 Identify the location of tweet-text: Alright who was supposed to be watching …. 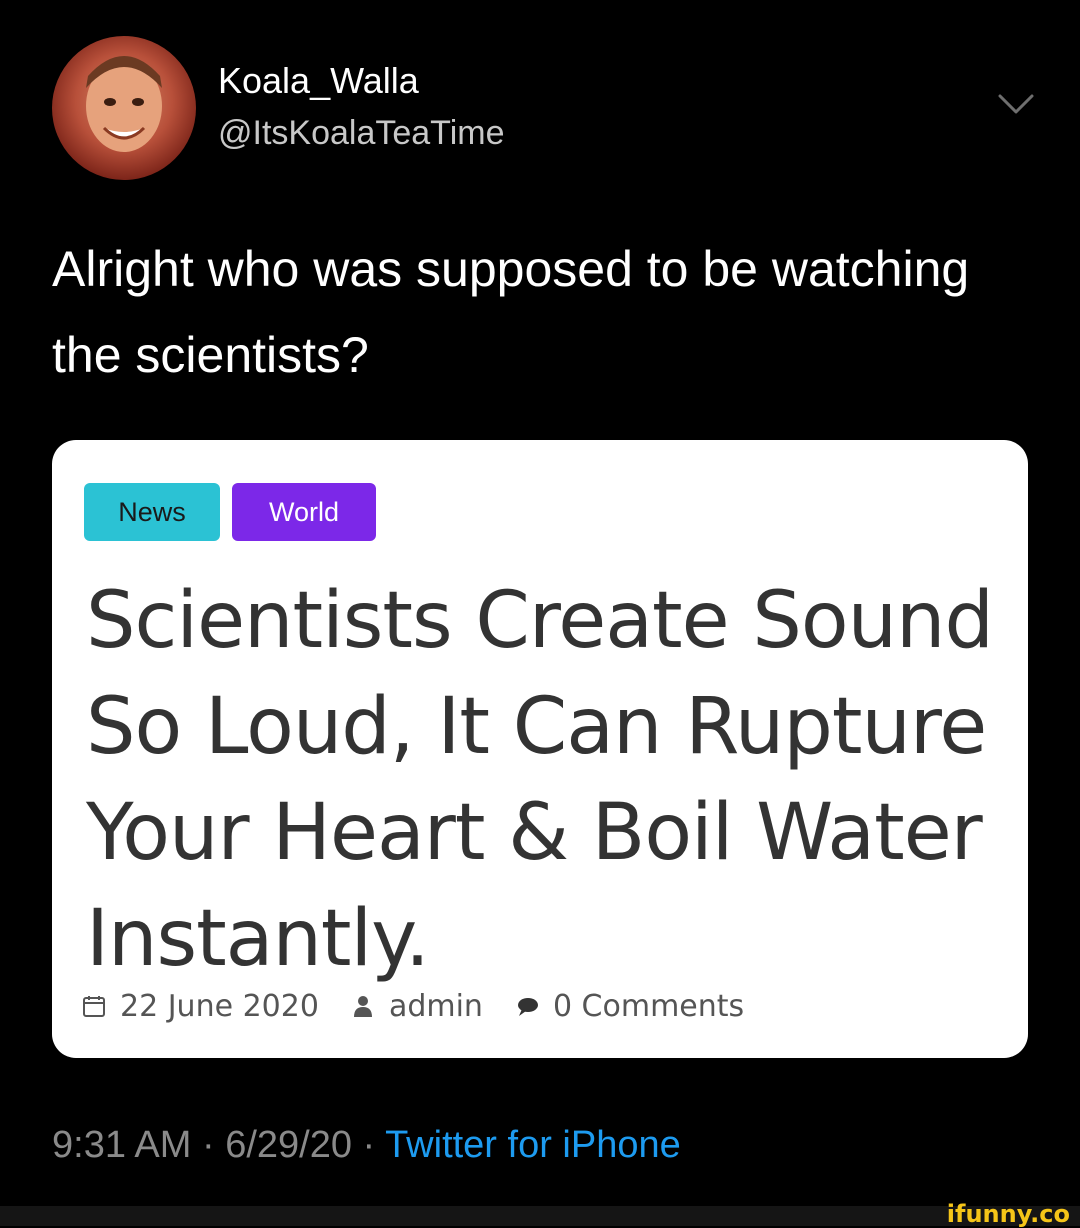
(511, 312).